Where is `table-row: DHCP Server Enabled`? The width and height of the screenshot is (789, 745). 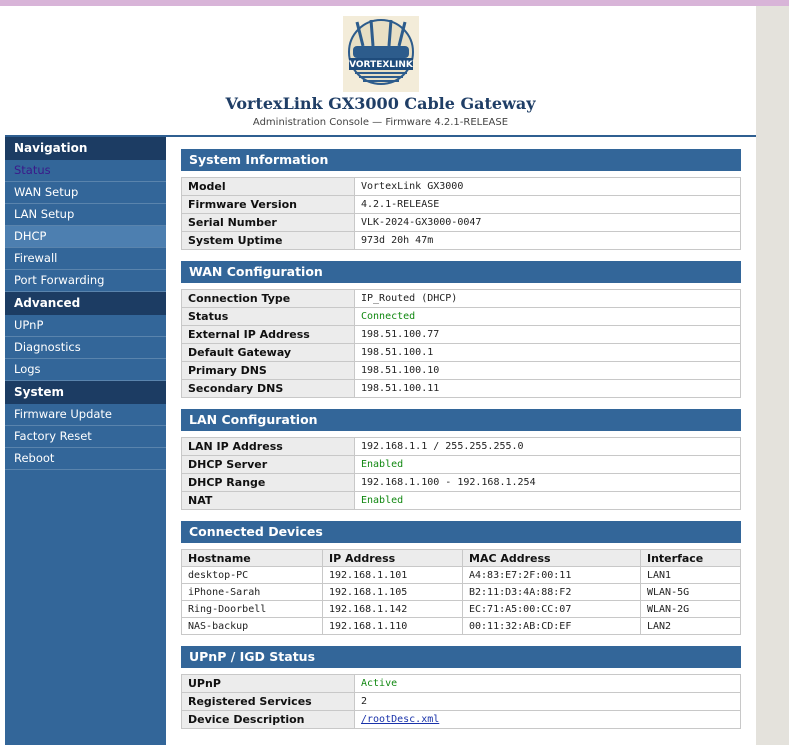
table-row: DHCP Server Enabled is located at coordinates (461, 464).